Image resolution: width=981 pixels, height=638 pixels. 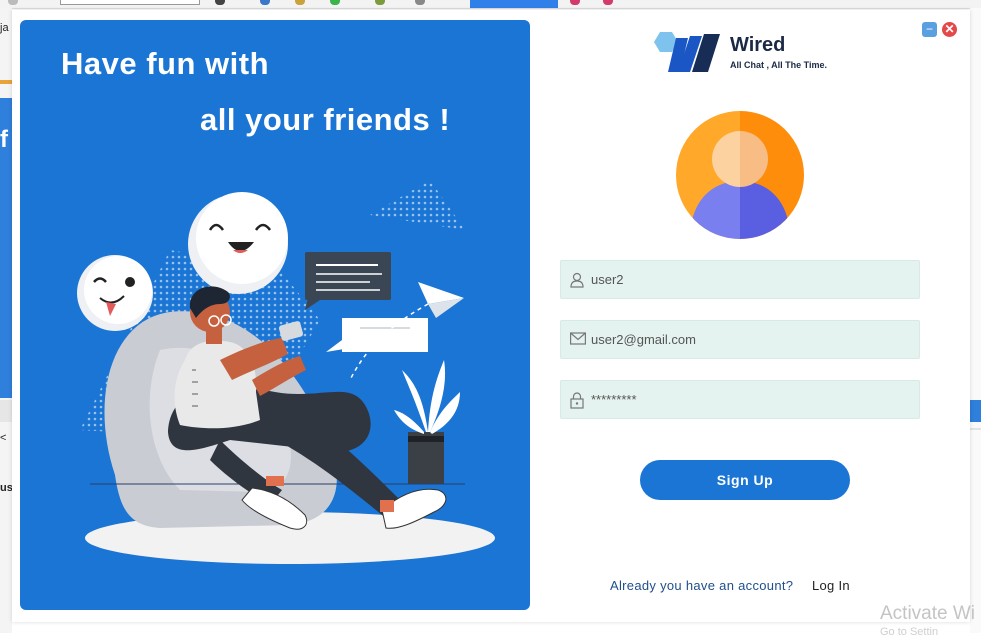 I want to click on hero-line-2: all your friends !, so click(x=325, y=119).